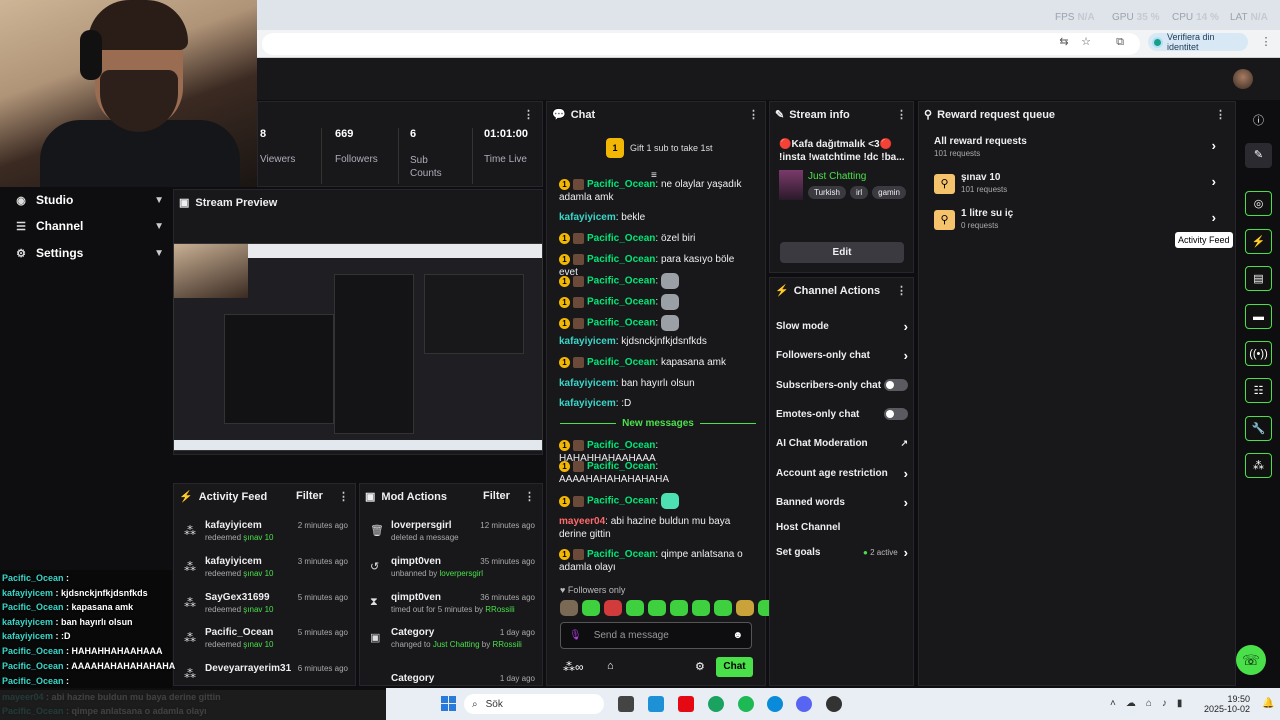  I want to click on activity-user: SayGex31699, so click(237, 597).